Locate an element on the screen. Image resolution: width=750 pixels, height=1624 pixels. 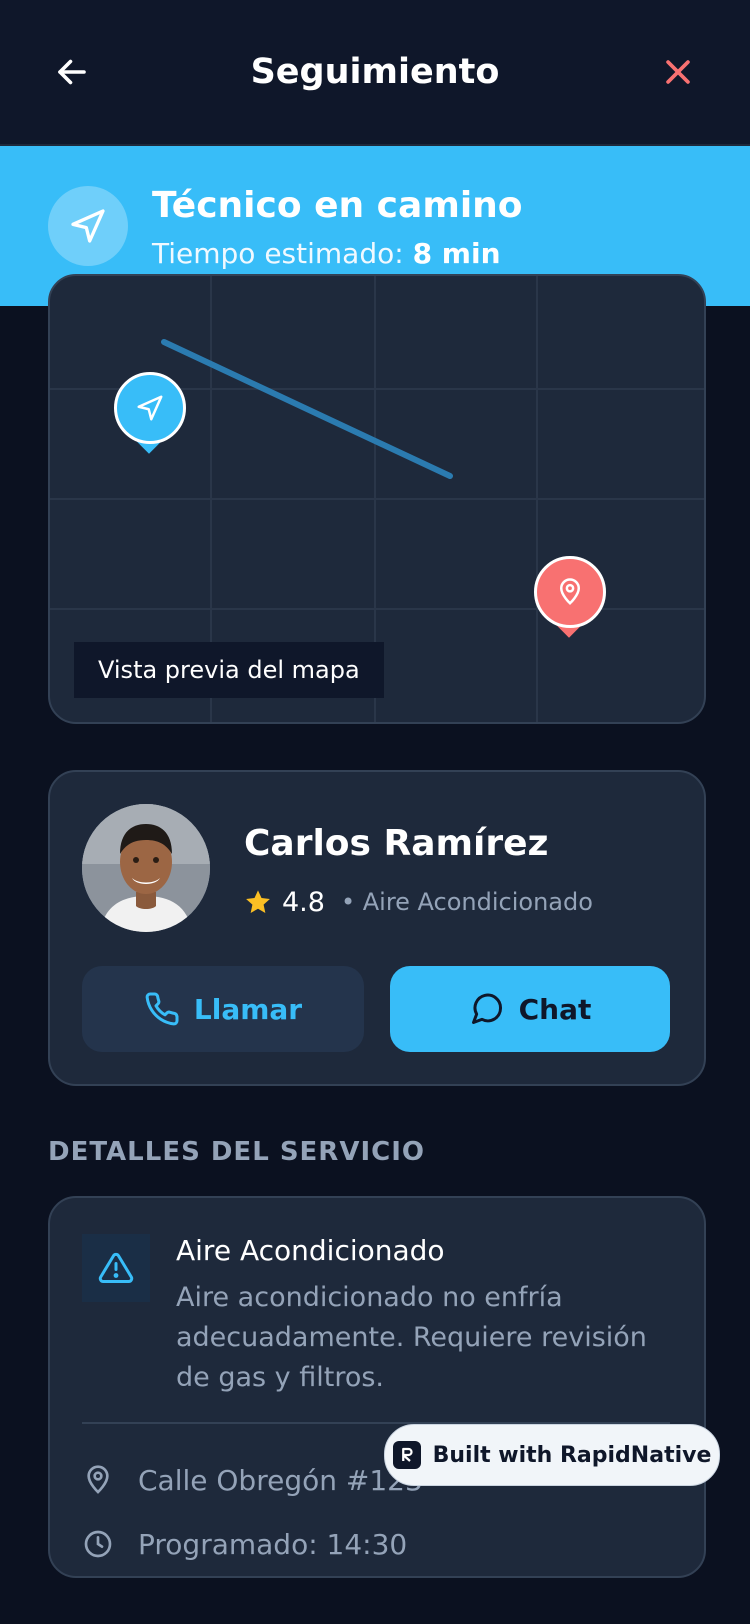
built-with-badge: Built with RapidNative is located at coordinates (552, 1455).